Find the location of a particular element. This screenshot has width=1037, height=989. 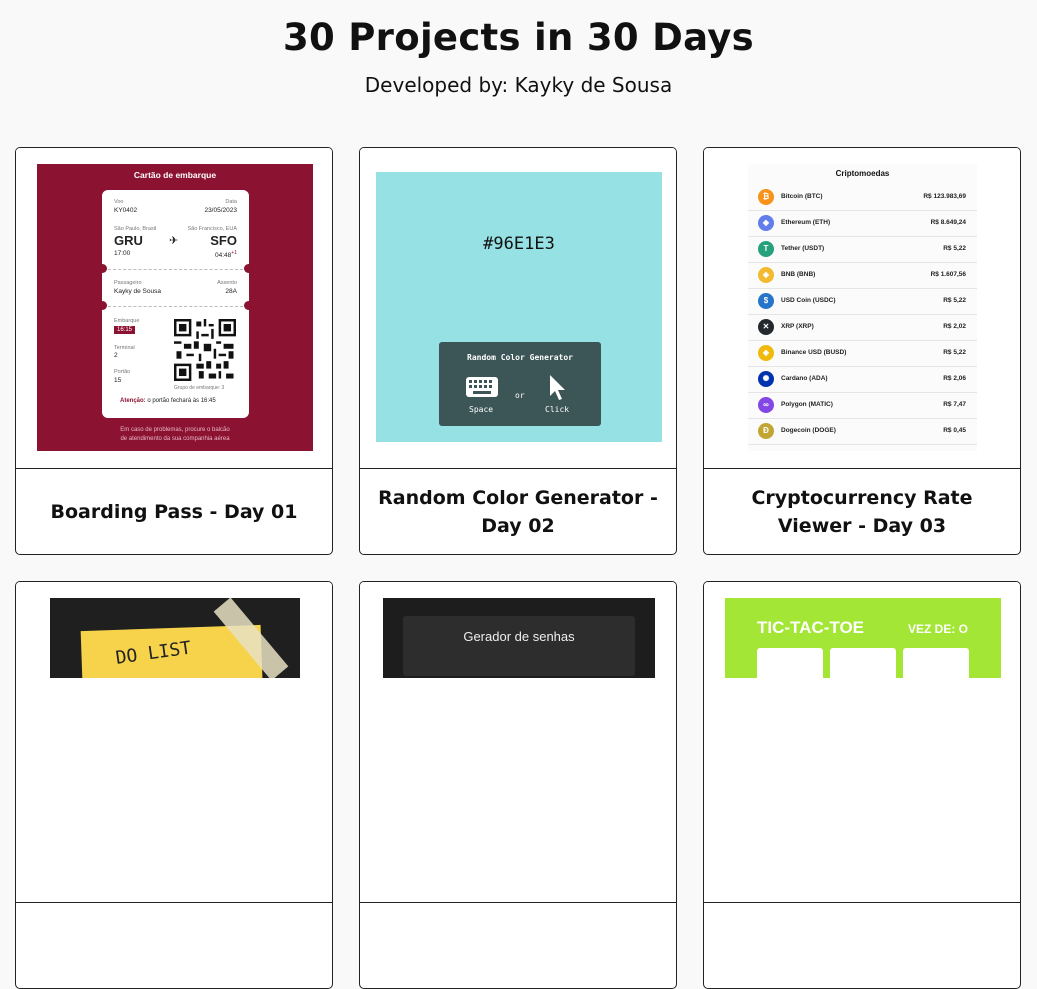

project-card-day-06: TIC-TAC-TOE VEZ DE: O is located at coordinates (862, 785).